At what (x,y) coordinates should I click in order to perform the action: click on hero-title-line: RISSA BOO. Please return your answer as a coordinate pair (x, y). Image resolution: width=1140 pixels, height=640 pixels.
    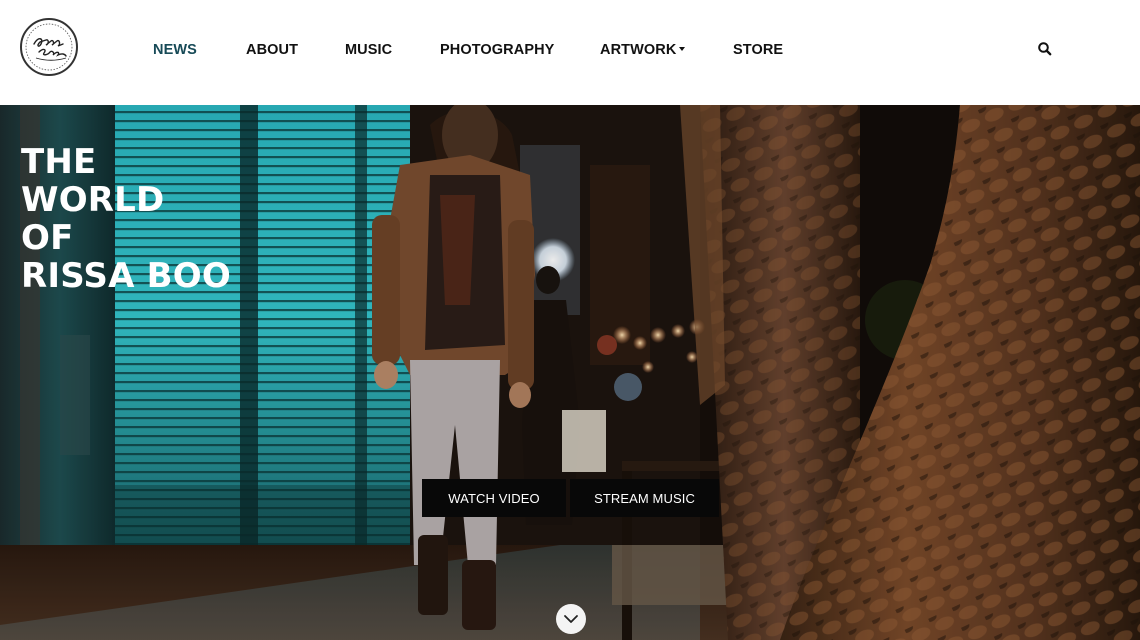
    Looking at the image, I should click on (126, 276).